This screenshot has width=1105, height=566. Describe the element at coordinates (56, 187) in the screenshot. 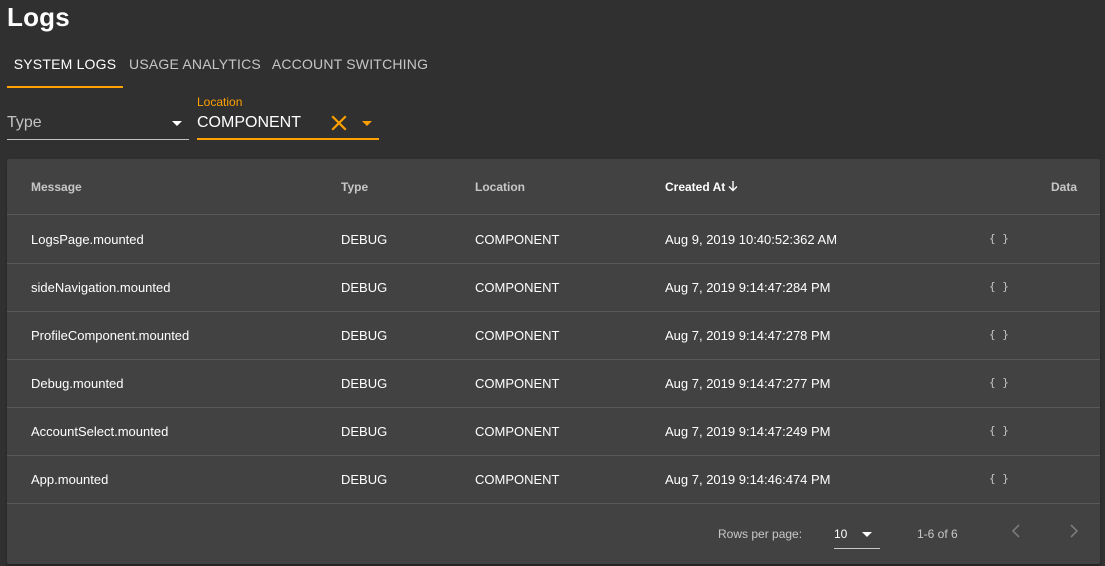

I see `column-header-message: Message` at that location.